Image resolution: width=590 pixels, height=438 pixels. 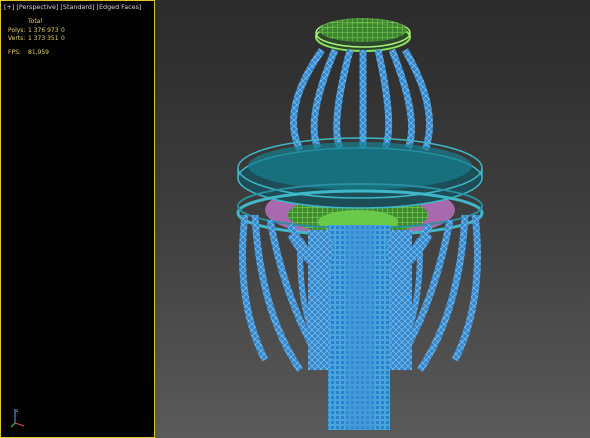 What do you see at coordinates (43, 30) in the screenshot?
I see `polys-total: 1 376 973` at bounding box center [43, 30].